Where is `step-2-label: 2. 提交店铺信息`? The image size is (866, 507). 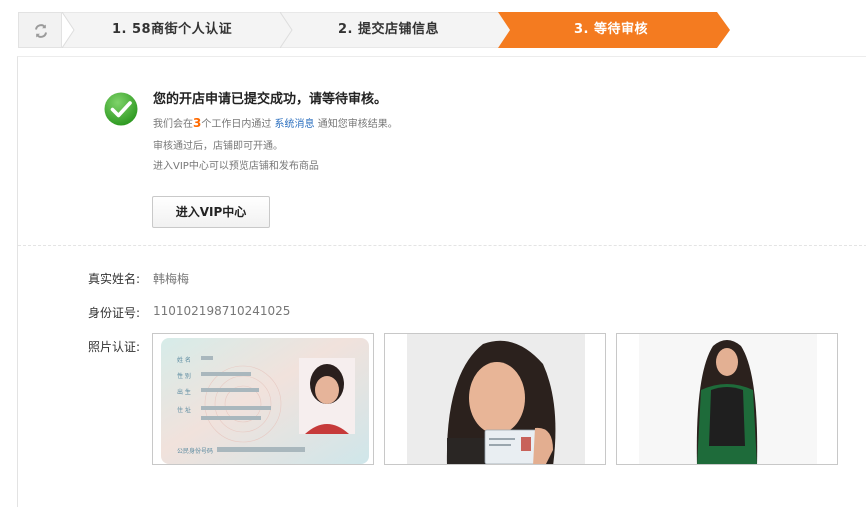
step-2-label: 2. 提交店铺信息 is located at coordinates (389, 29).